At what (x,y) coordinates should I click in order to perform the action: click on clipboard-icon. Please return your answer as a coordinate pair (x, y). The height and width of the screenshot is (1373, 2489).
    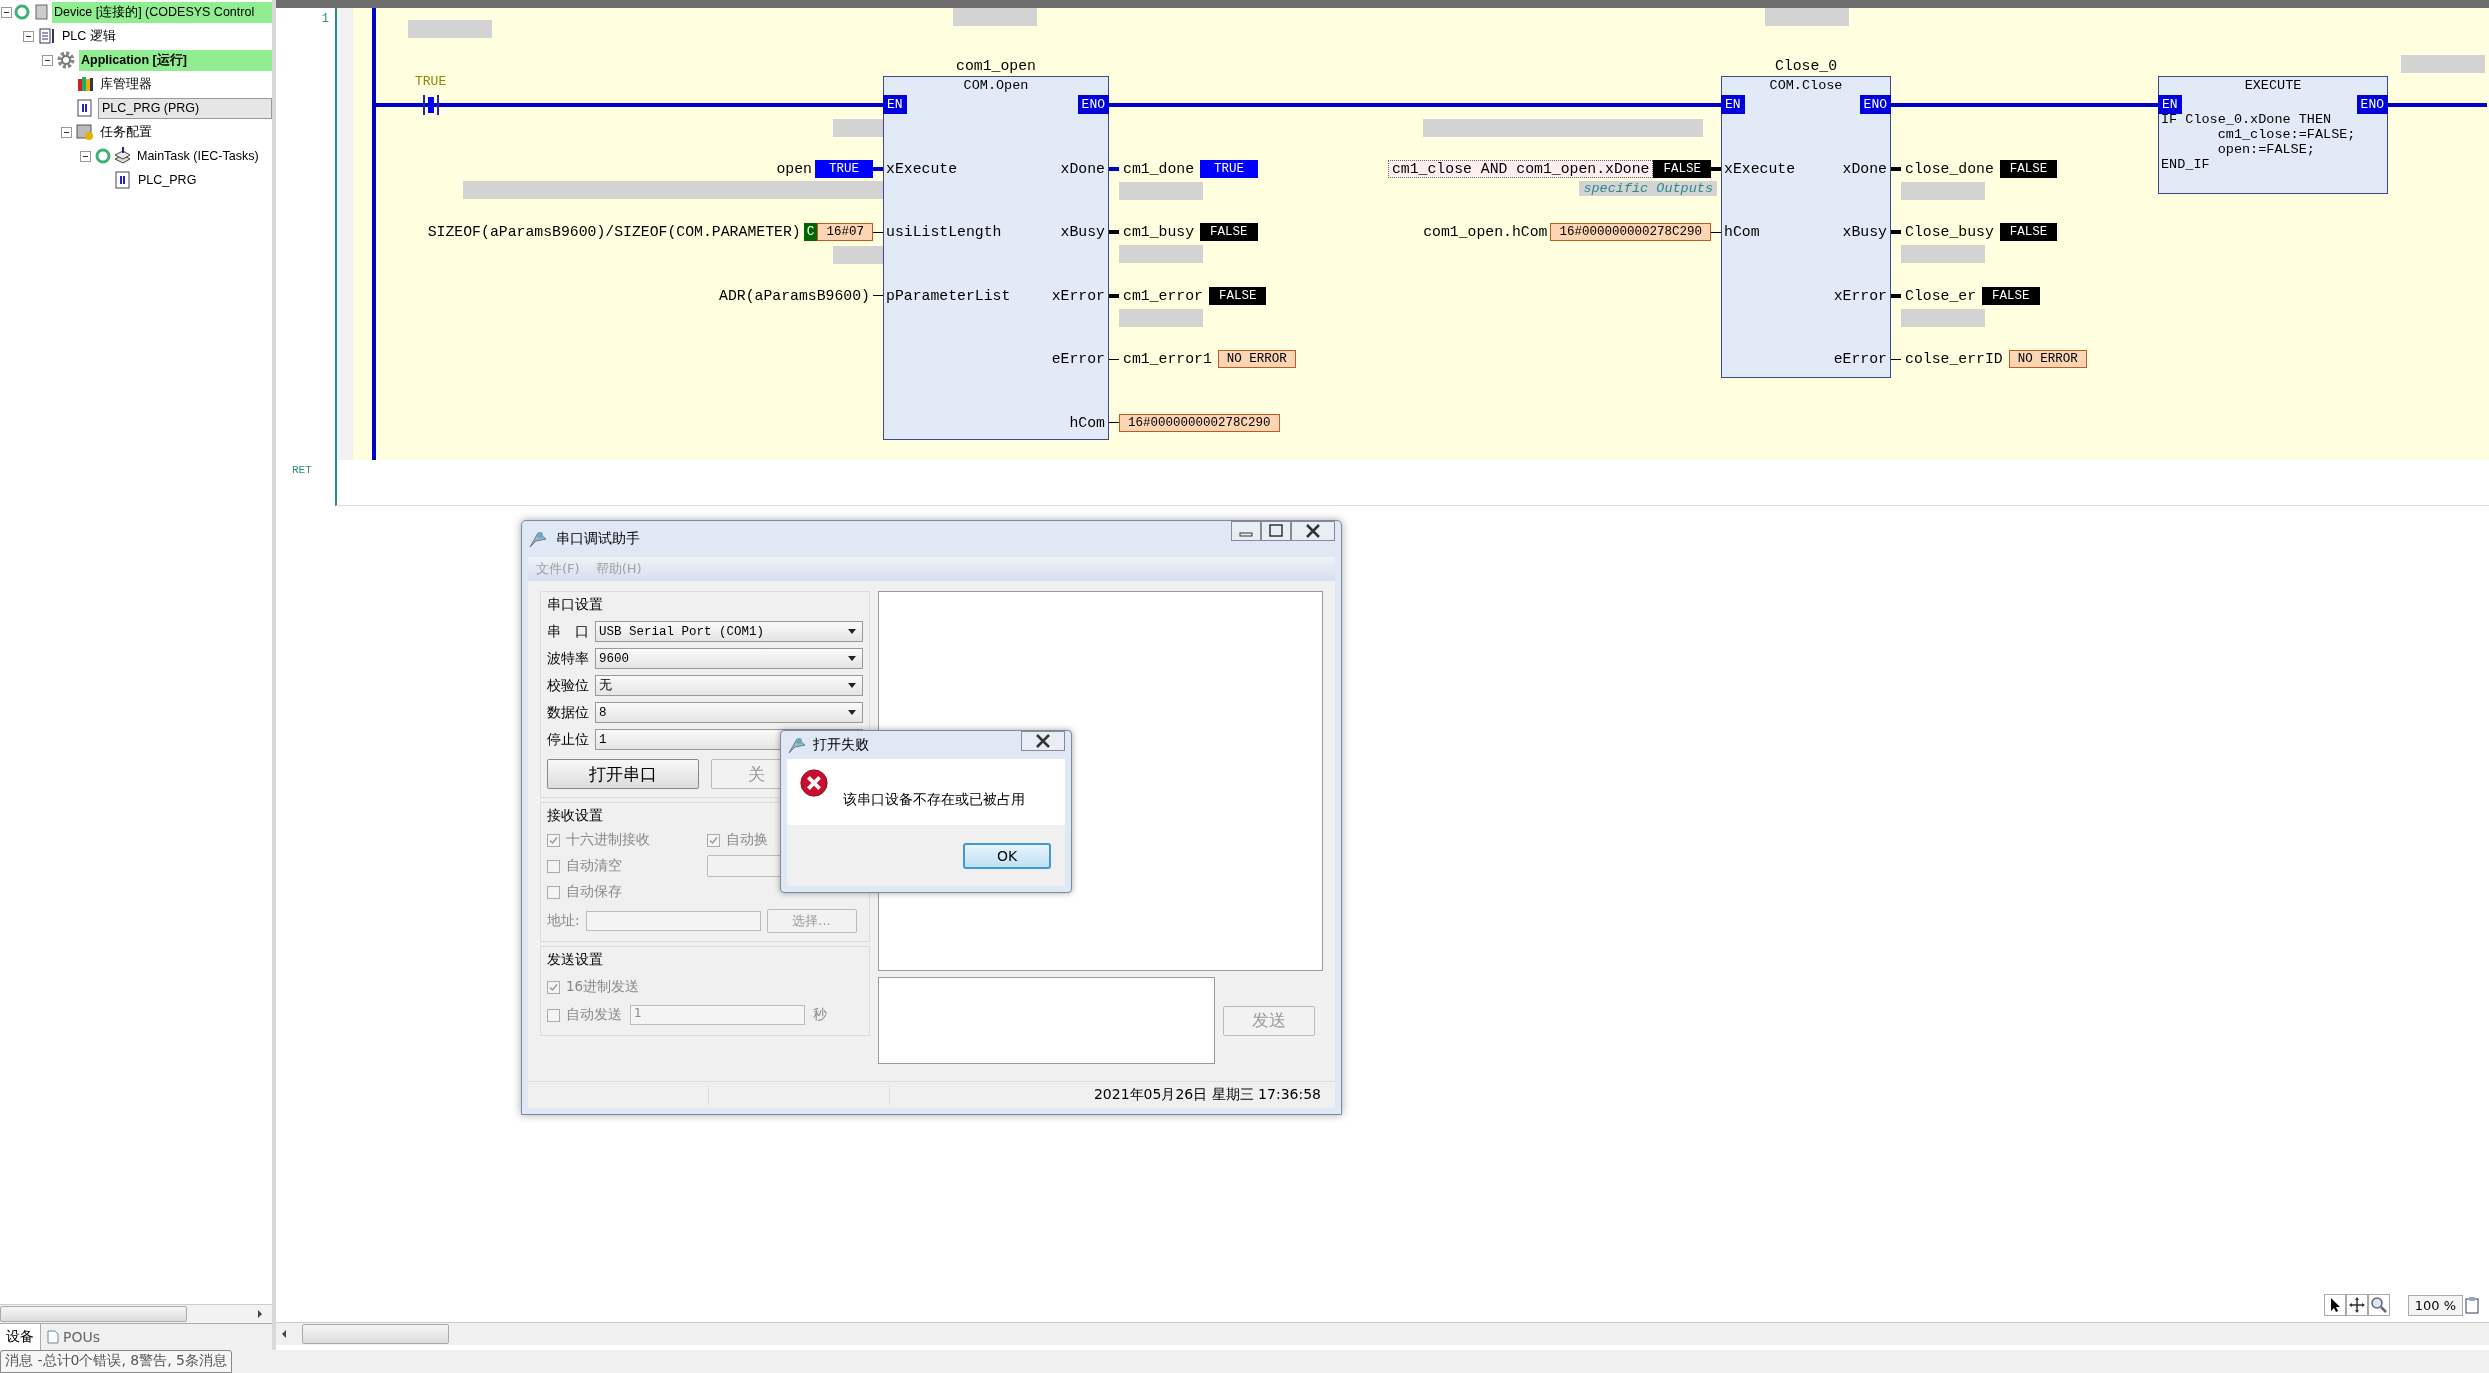
    Looking at the image, I should click on (2472, 1305).